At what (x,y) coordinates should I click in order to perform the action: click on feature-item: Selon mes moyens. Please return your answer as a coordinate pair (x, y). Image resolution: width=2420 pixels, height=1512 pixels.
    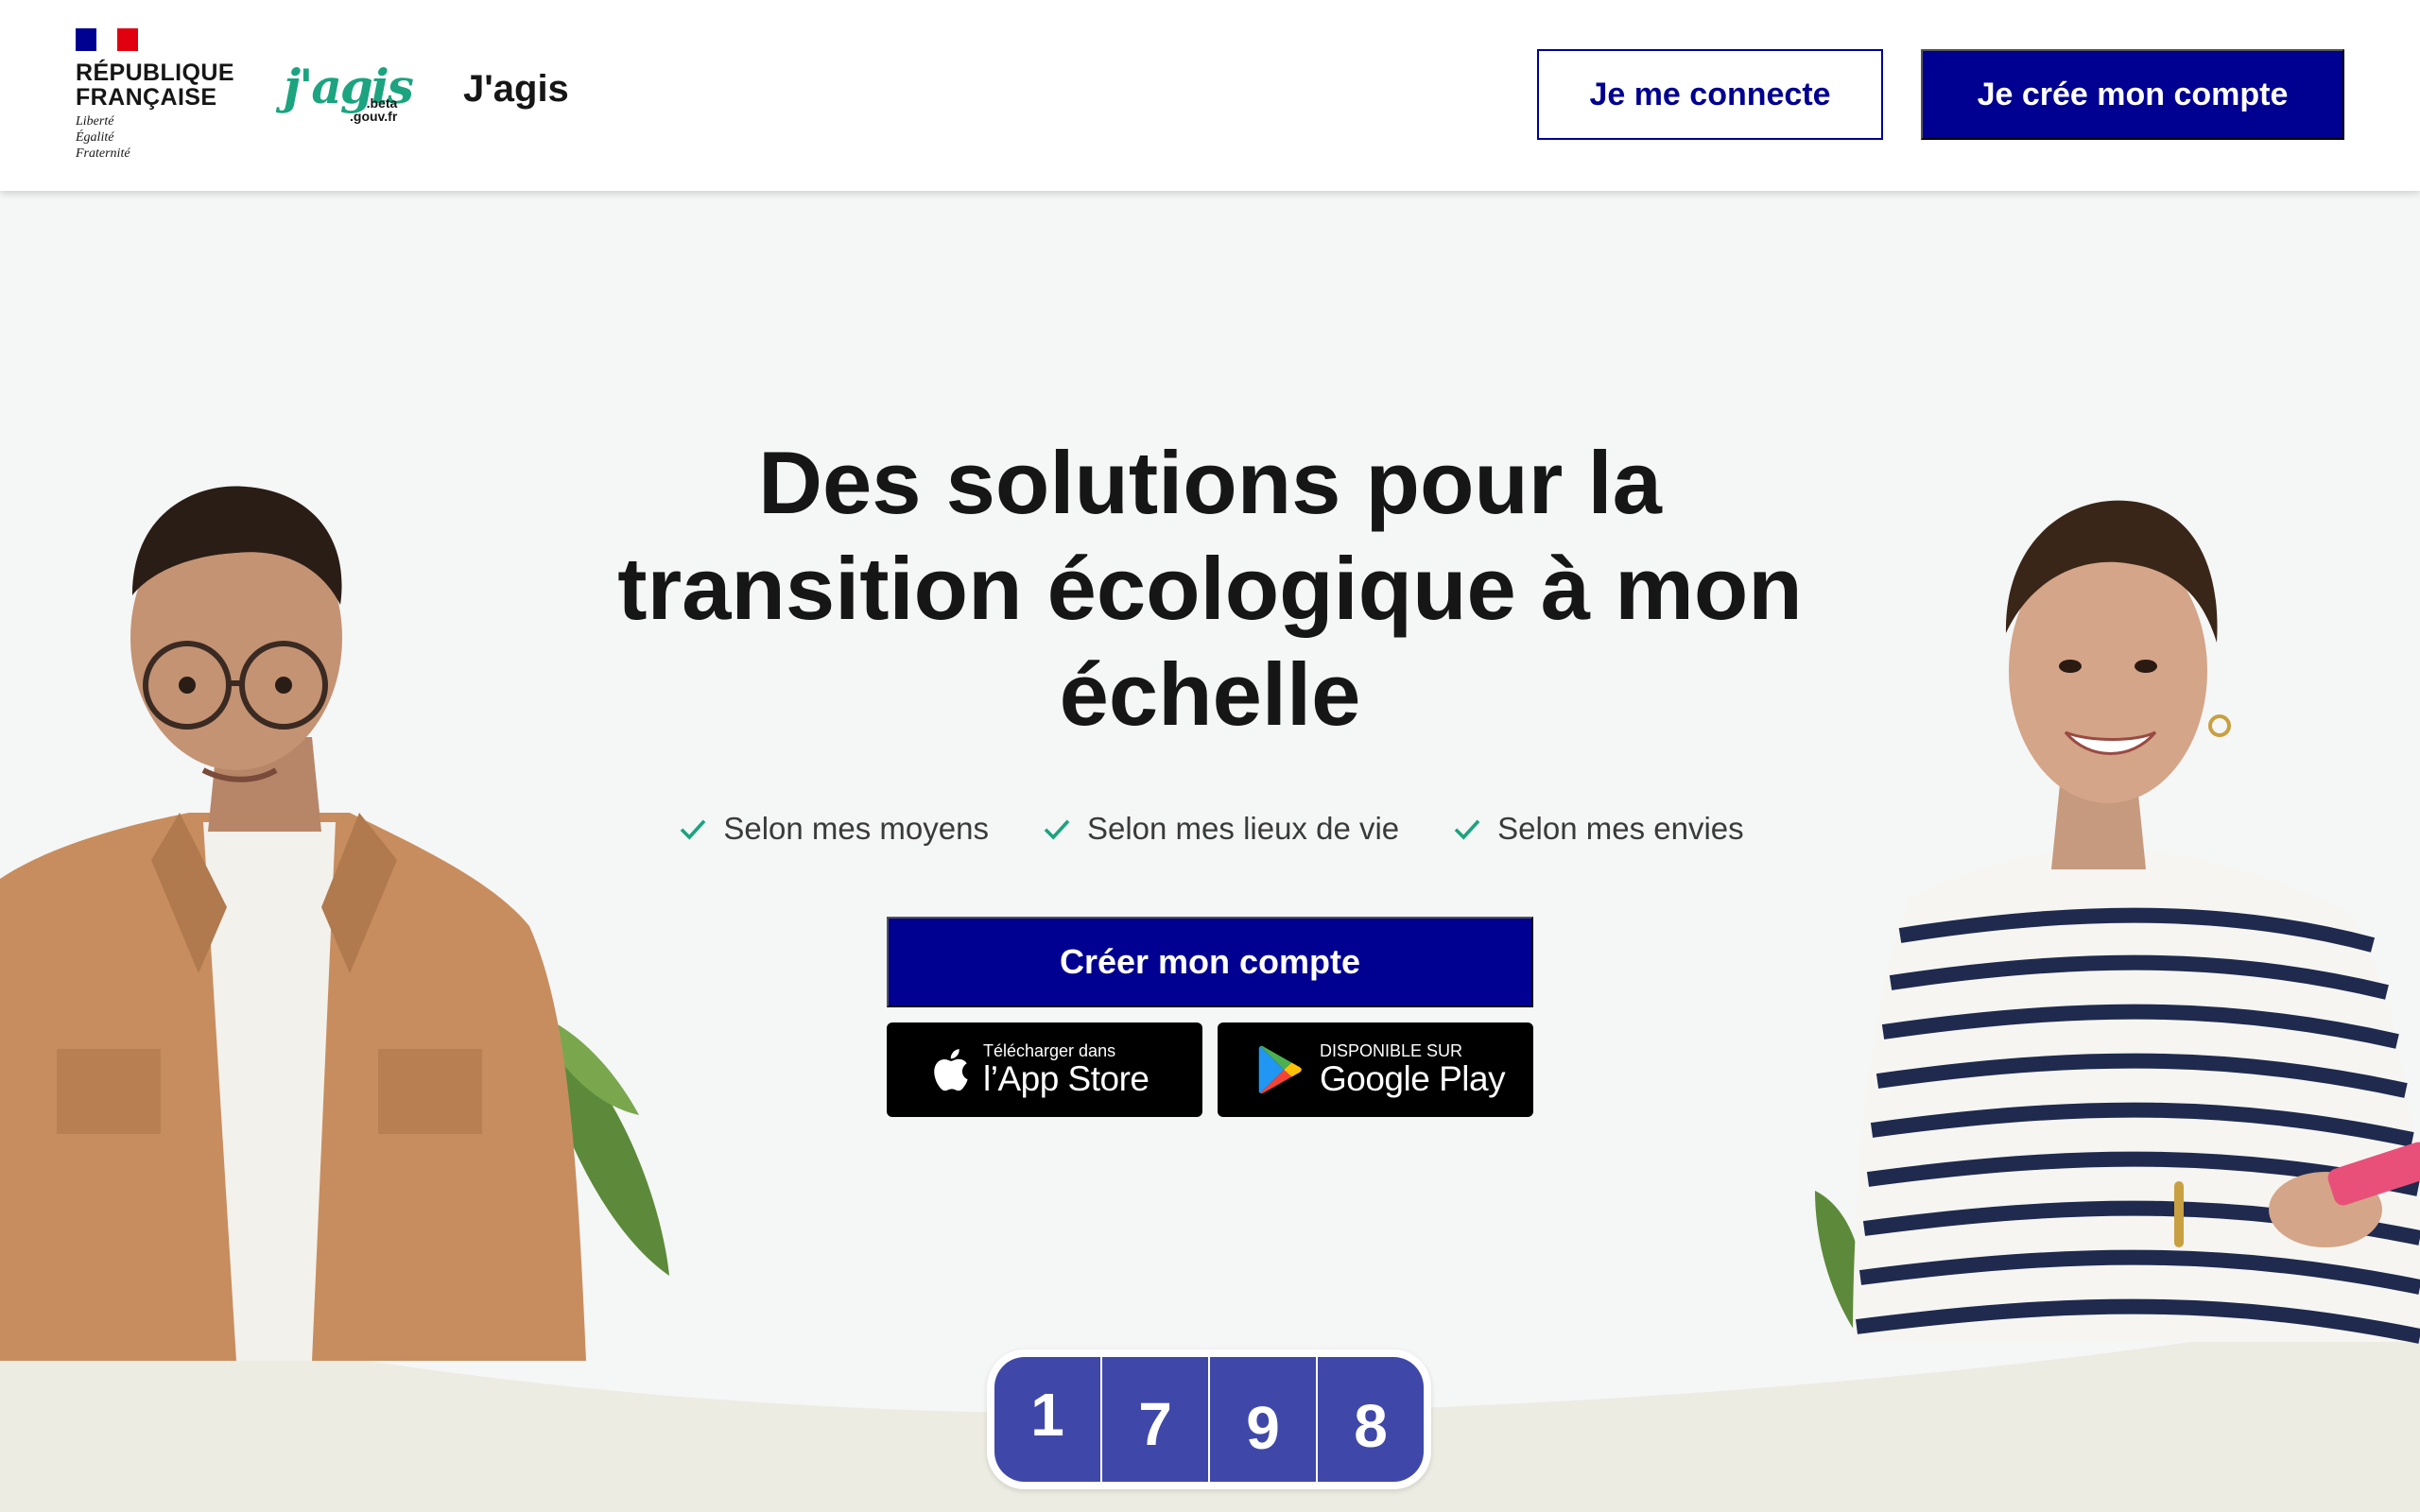
    Looking at the image, I should click on (832, 829).